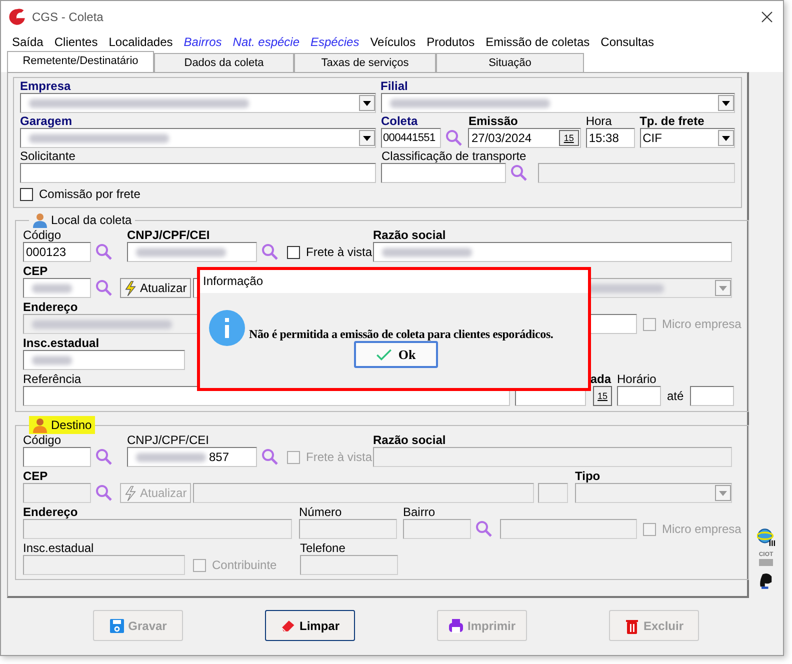 The height and width of the screenshot is (664, 792). What do you see at coordinates (80, 61) in the screenshot?
I see `tab: Remetente/Destinatário` at bounding box center [80, 61].